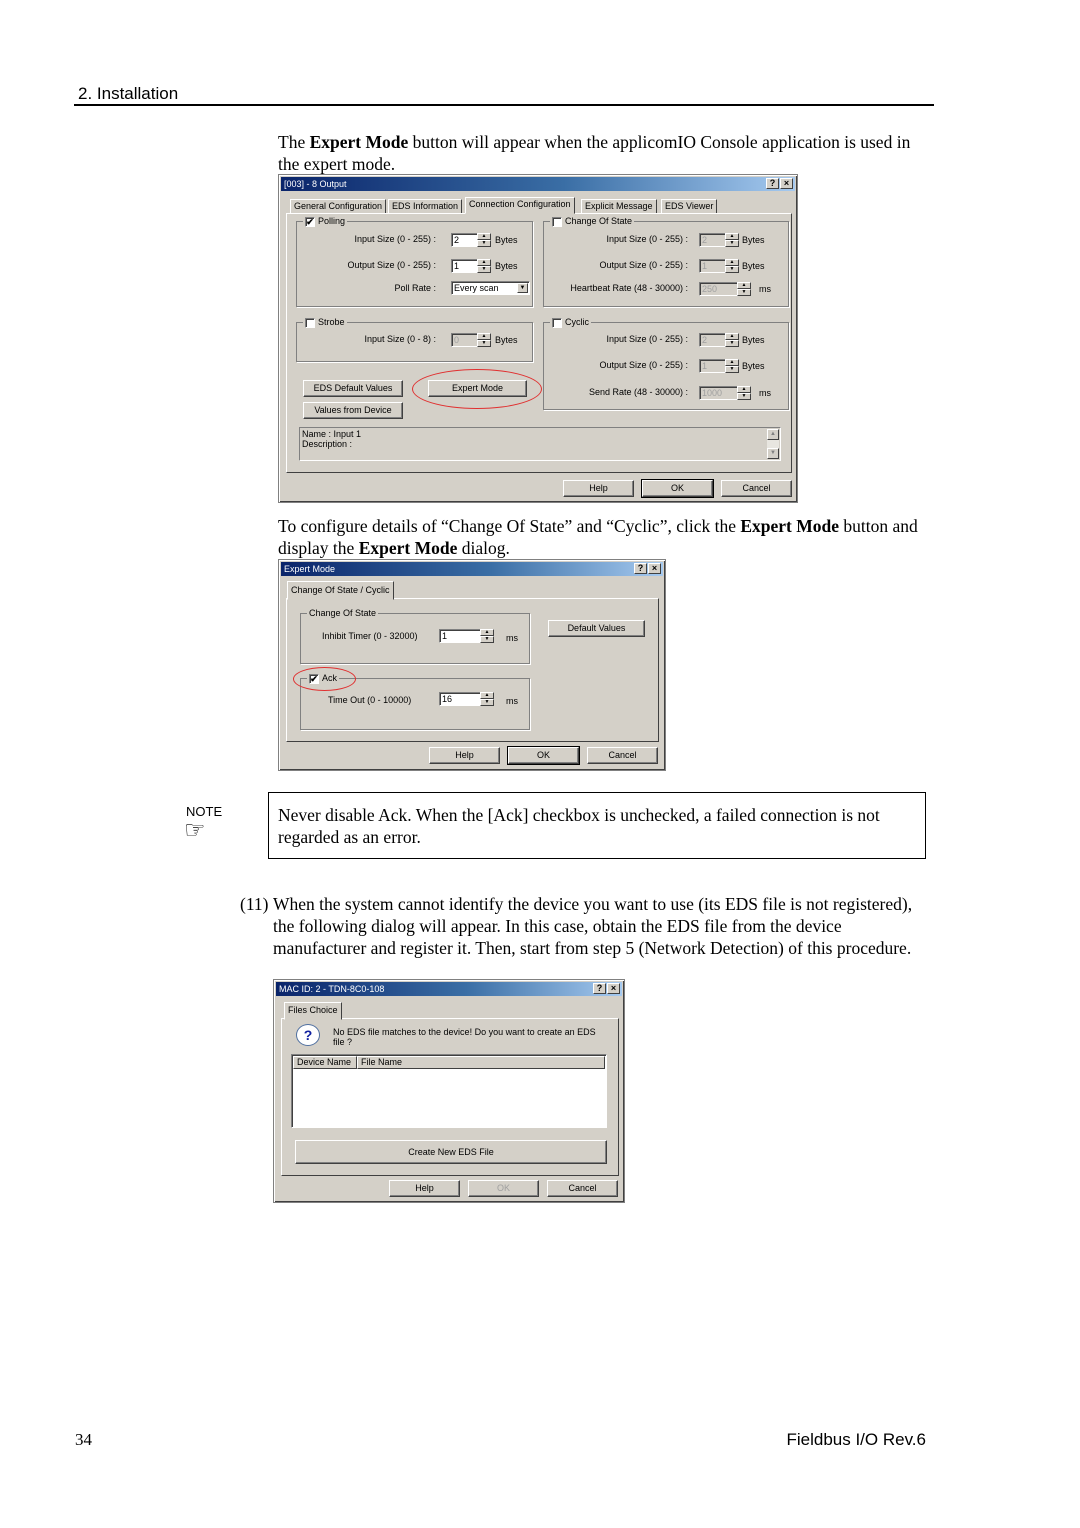  I want to click on strobe-label: Strobe, so click(325, 322).